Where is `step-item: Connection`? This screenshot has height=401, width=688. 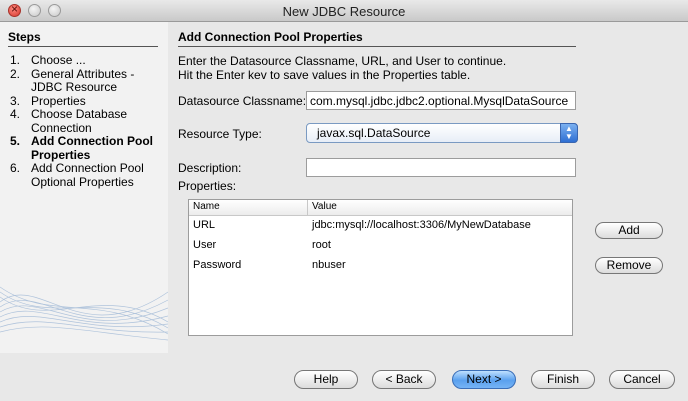 step-item: Connection is located at coordinates (61, 127).